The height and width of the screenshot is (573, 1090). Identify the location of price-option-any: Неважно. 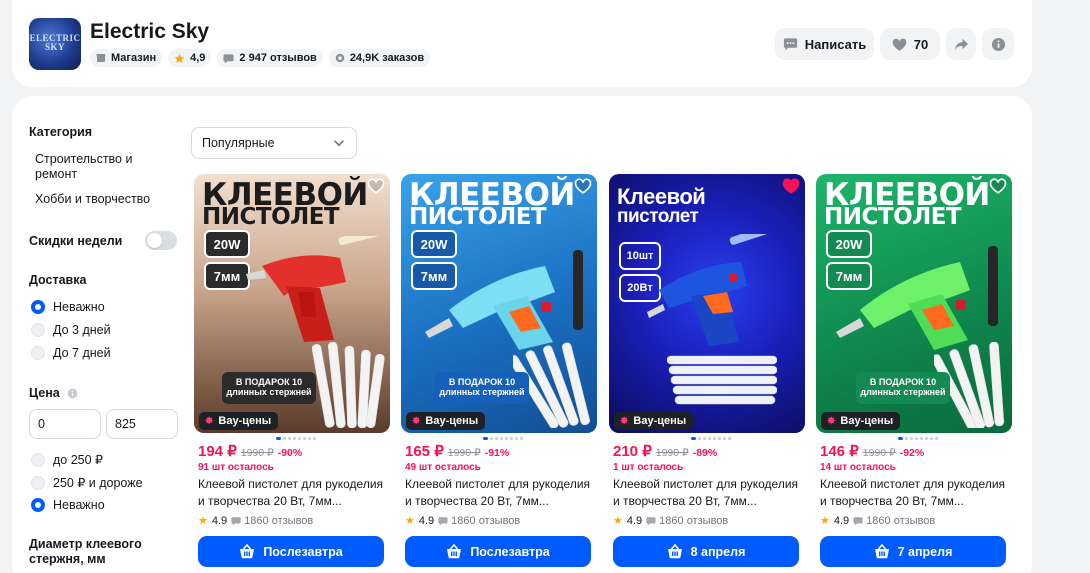
(68, 505).